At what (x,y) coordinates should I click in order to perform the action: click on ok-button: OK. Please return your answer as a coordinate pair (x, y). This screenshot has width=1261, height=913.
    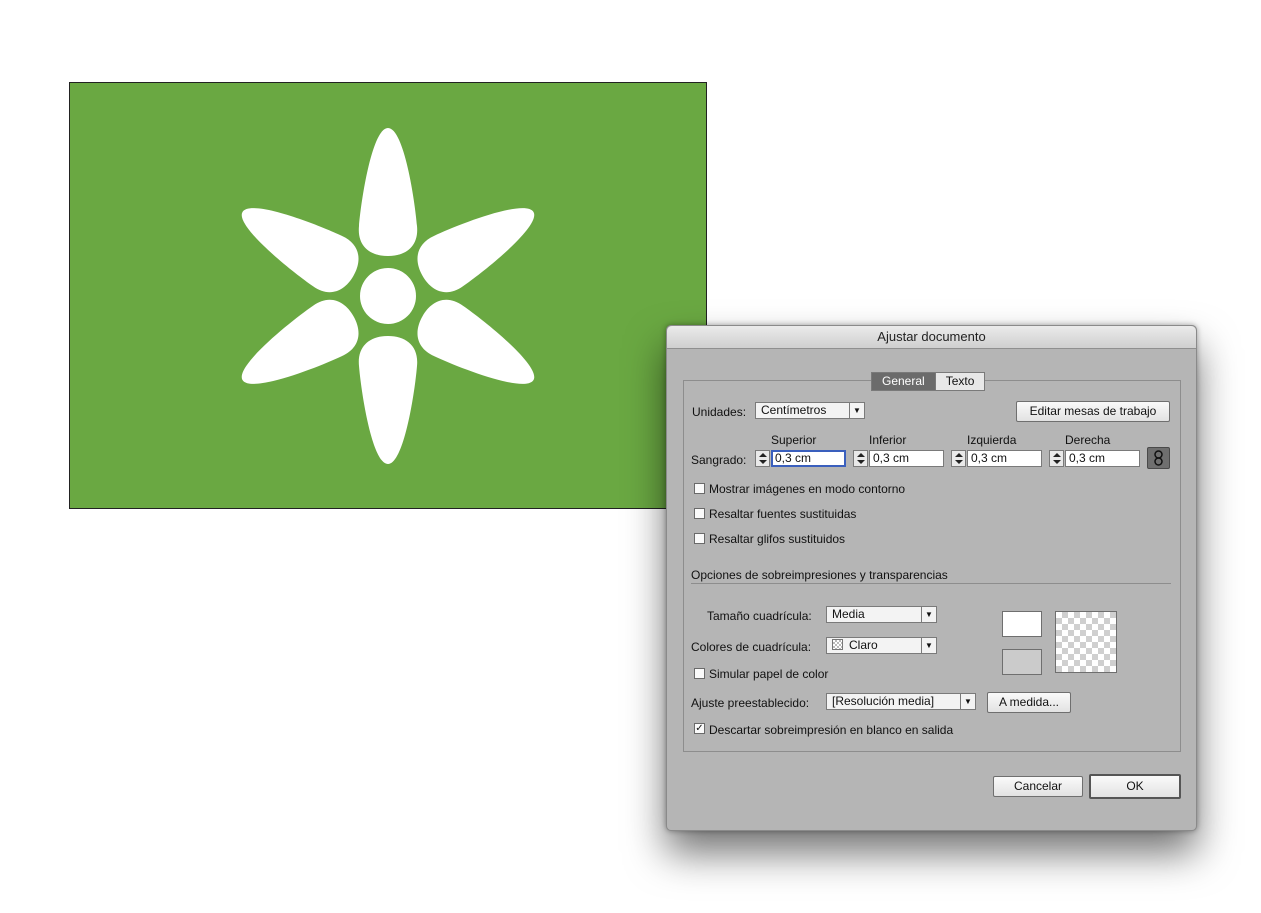
    Looking at the image, I should click on (1135, 786).